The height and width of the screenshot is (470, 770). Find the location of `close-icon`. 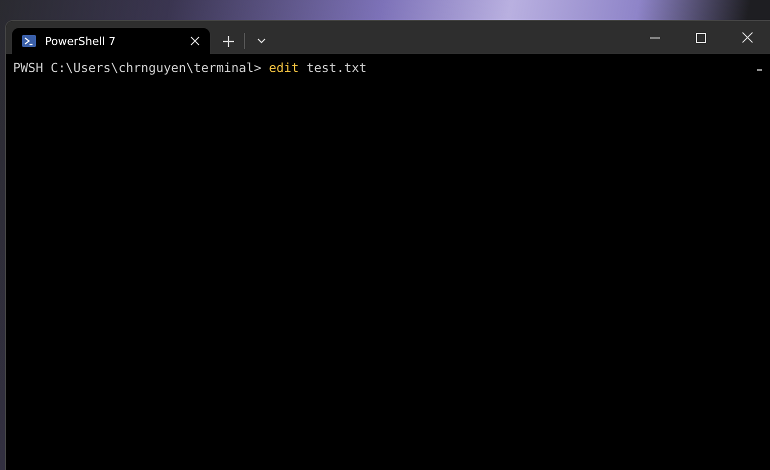

close-icon is located at coordinates (195, 41).